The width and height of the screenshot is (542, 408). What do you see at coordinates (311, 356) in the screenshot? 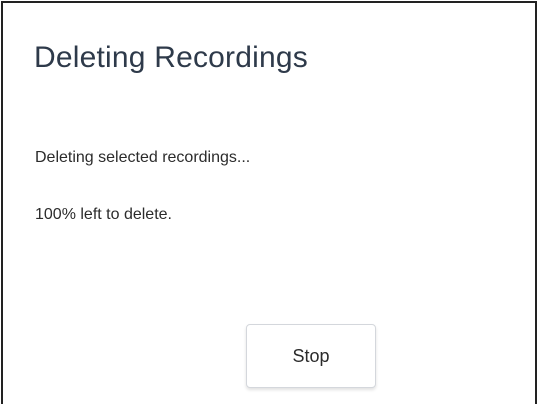
I see `stop-button: Stop` at bounding box center [311, 356].